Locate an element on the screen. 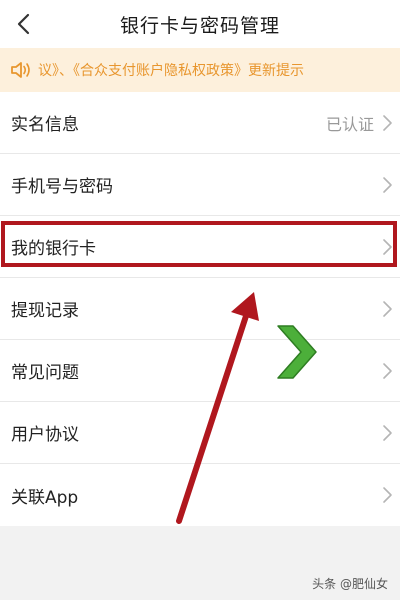 The height and width of the screenshot is (600, 400). speaker-icon is located at coordinates (21, 70).